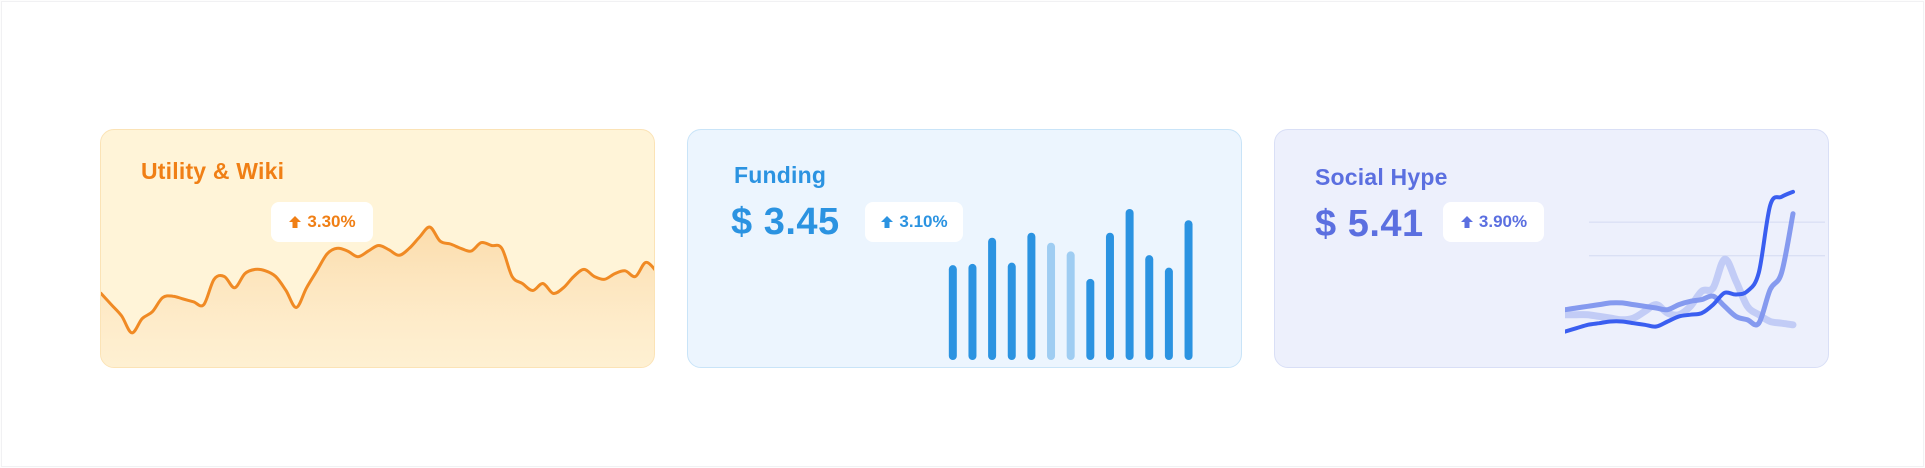 The height and width of the screenshot is (468, 1925). What do you see at coordinates (1369, 224) in the screenshot?
I see `card-value: $ 5.41` at bounding box center [1369, 224].